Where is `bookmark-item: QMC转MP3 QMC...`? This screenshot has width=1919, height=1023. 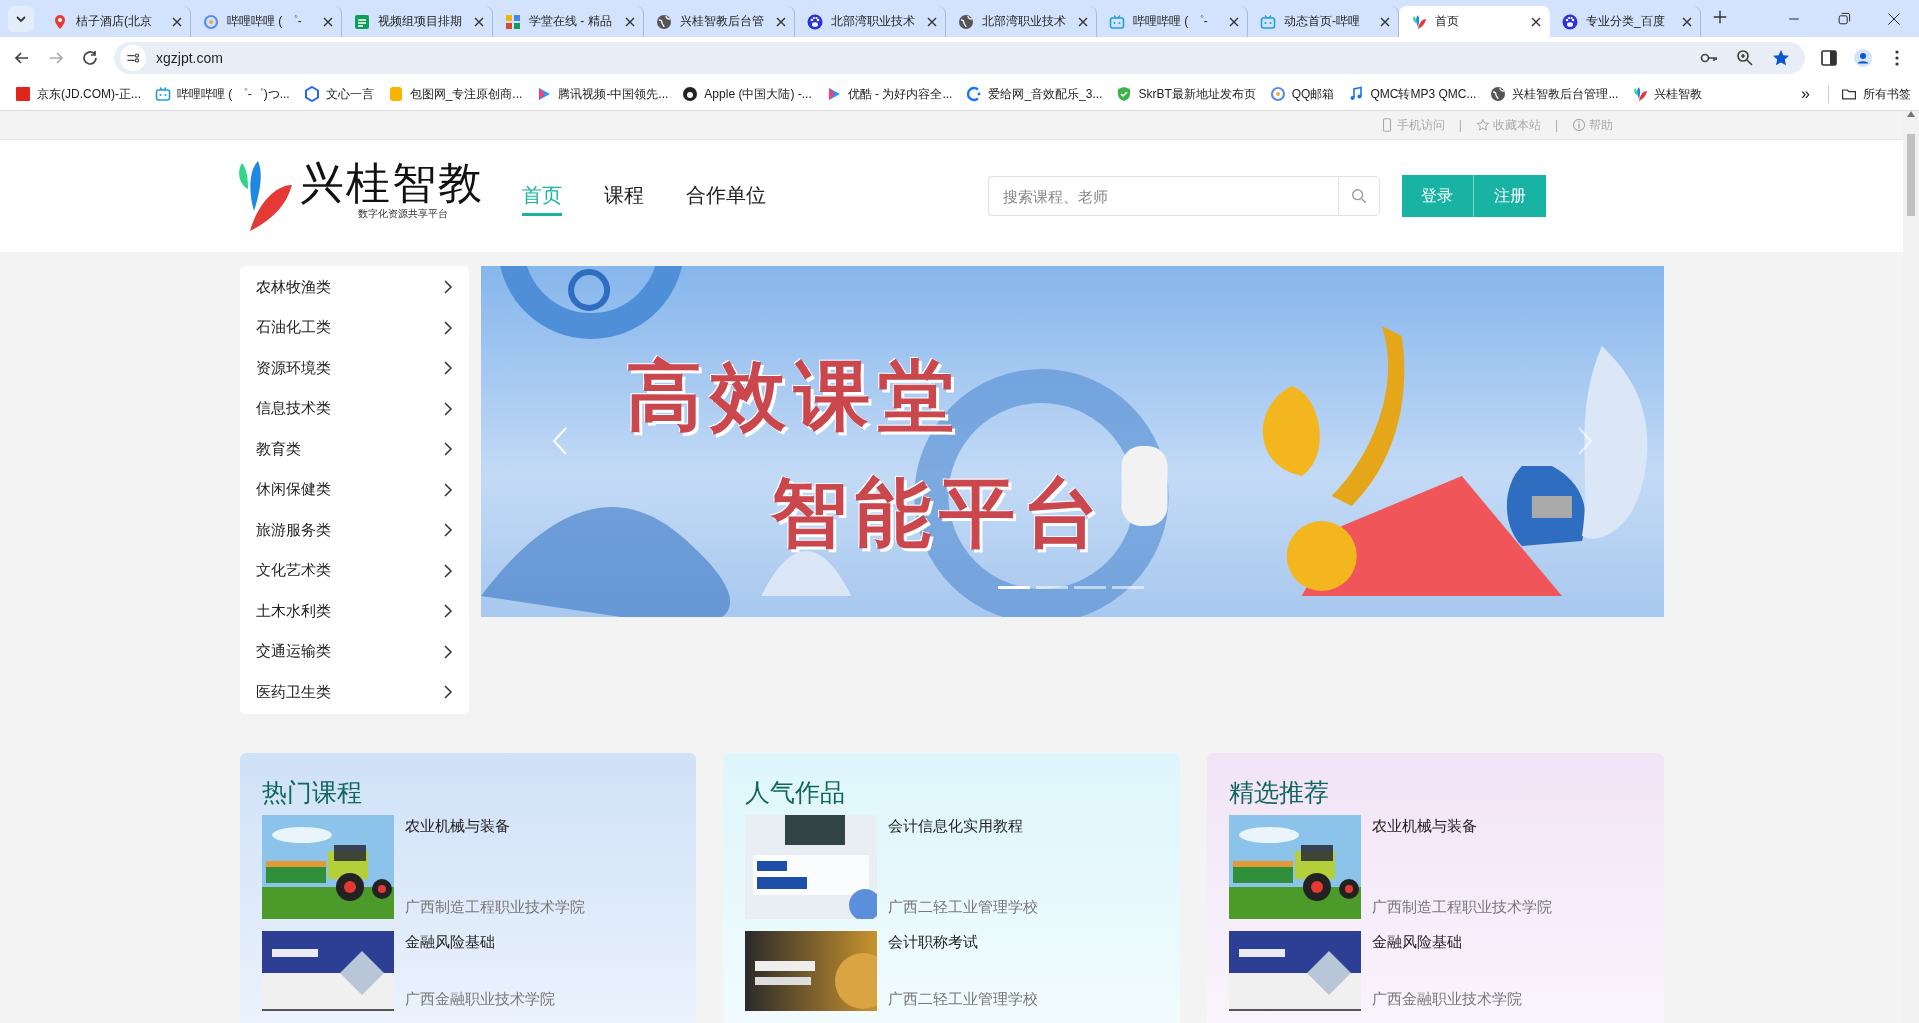
bookmark-item: QMC转MP3 QMC... is located at coordinates (1412, 94).